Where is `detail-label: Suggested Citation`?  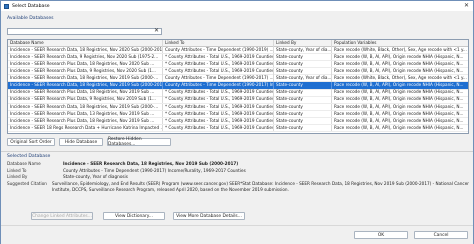
detail-label: Suggested Citation is located at coordinates (27, 183).